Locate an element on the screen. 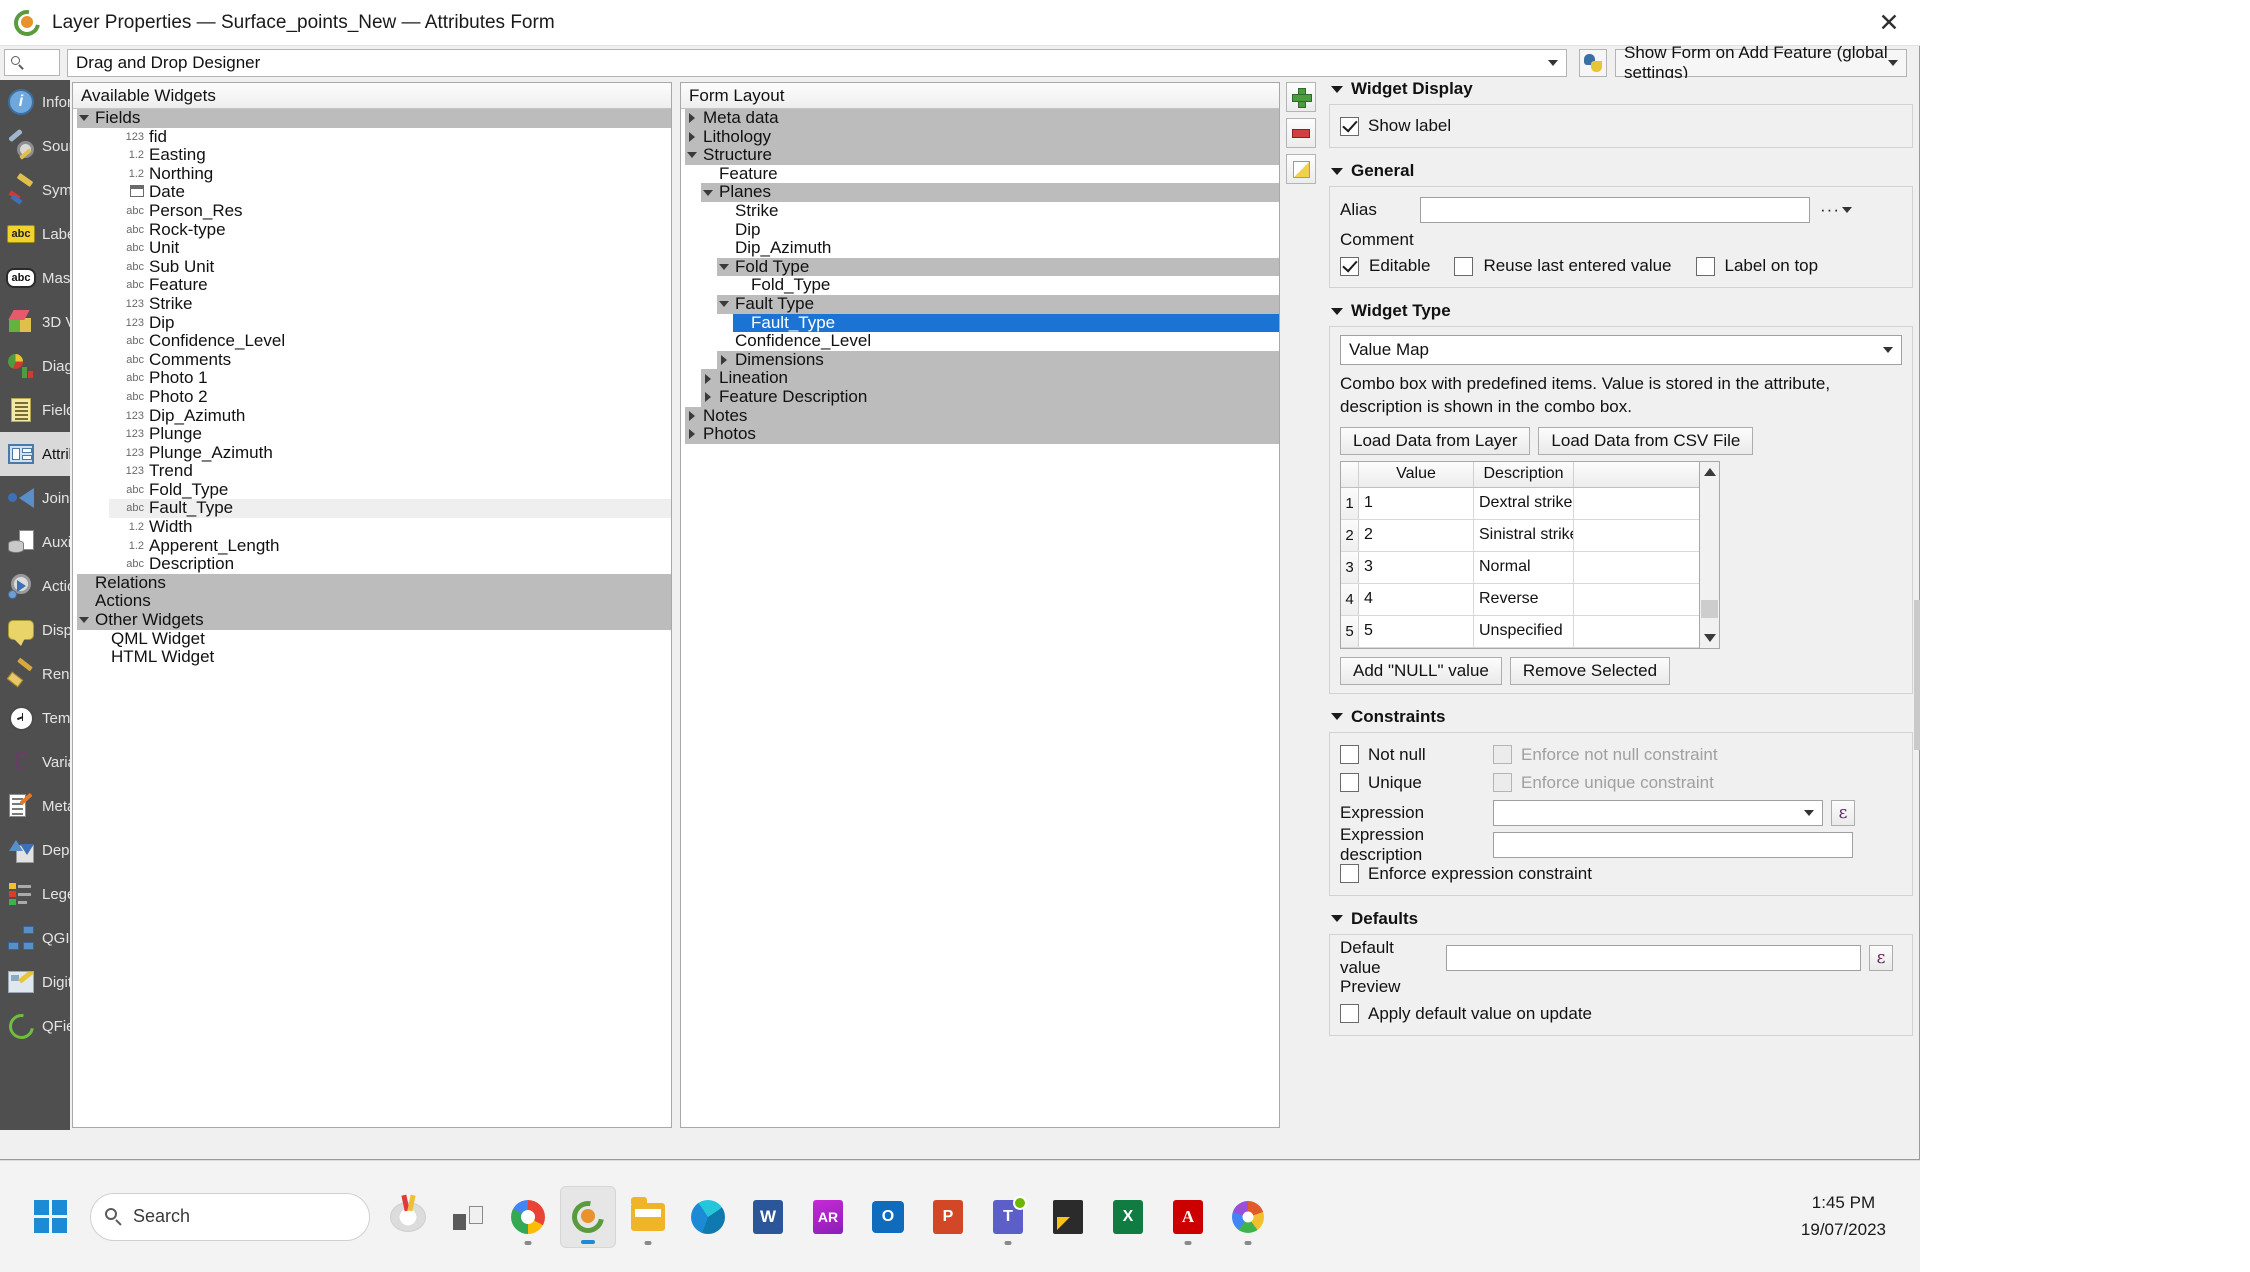  tree-item-fold-type: abc Fold_Type is located at coordinates (372, 490).